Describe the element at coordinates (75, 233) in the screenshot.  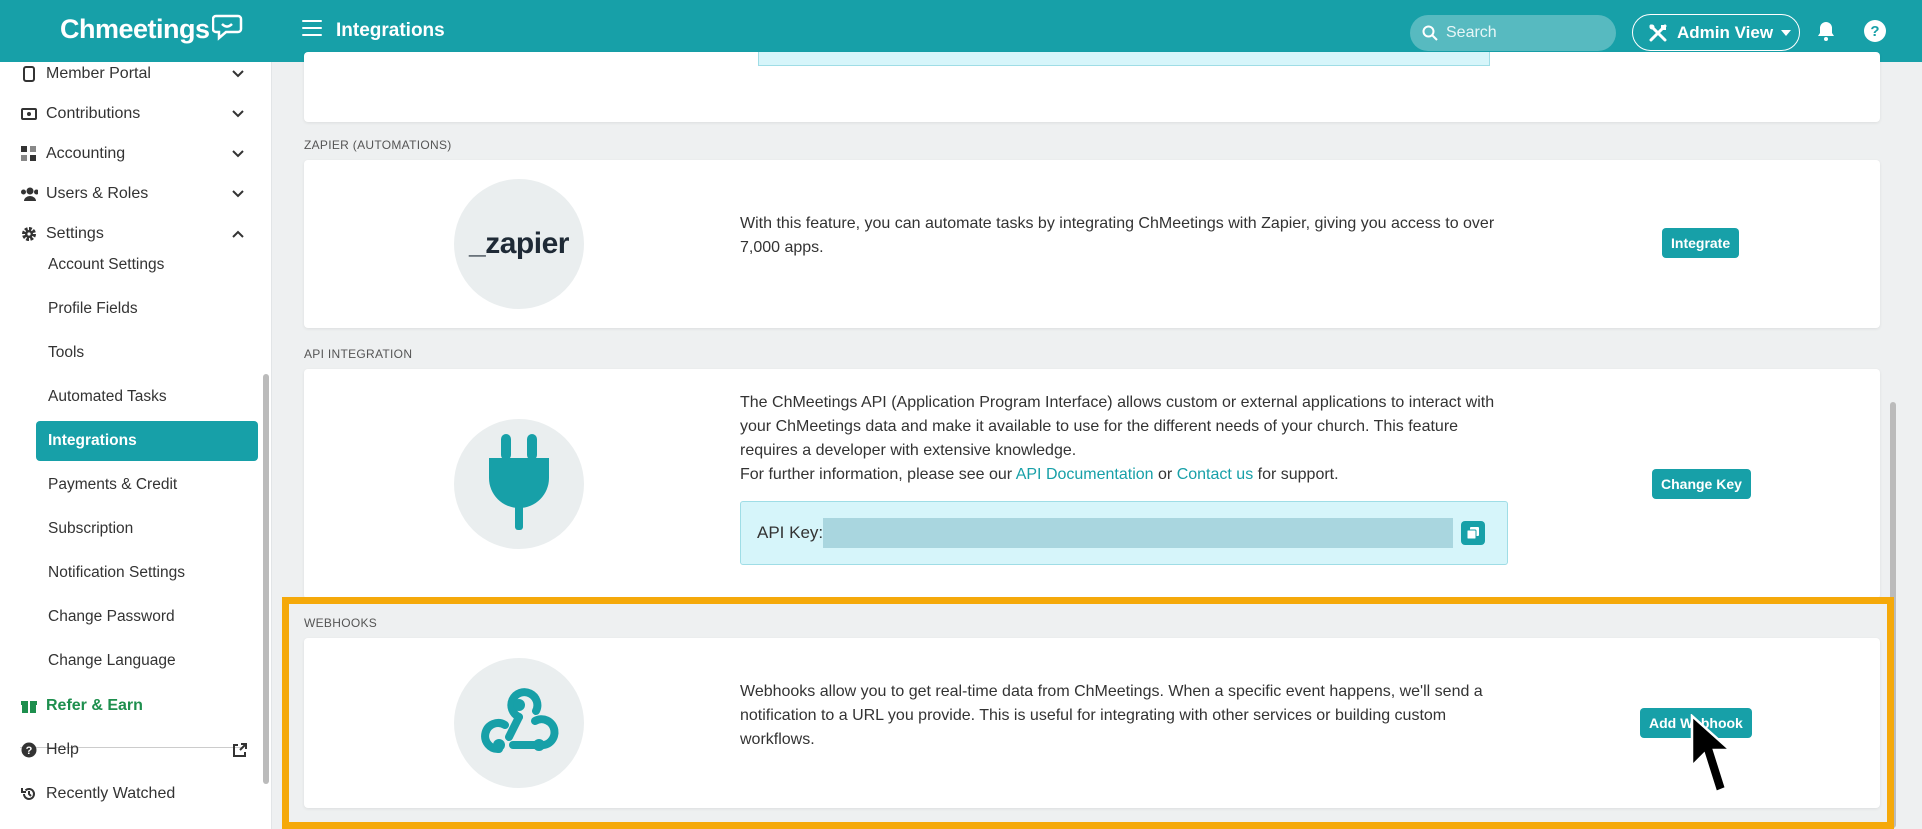
I see `sidebar-item-label: Settings` at that location.